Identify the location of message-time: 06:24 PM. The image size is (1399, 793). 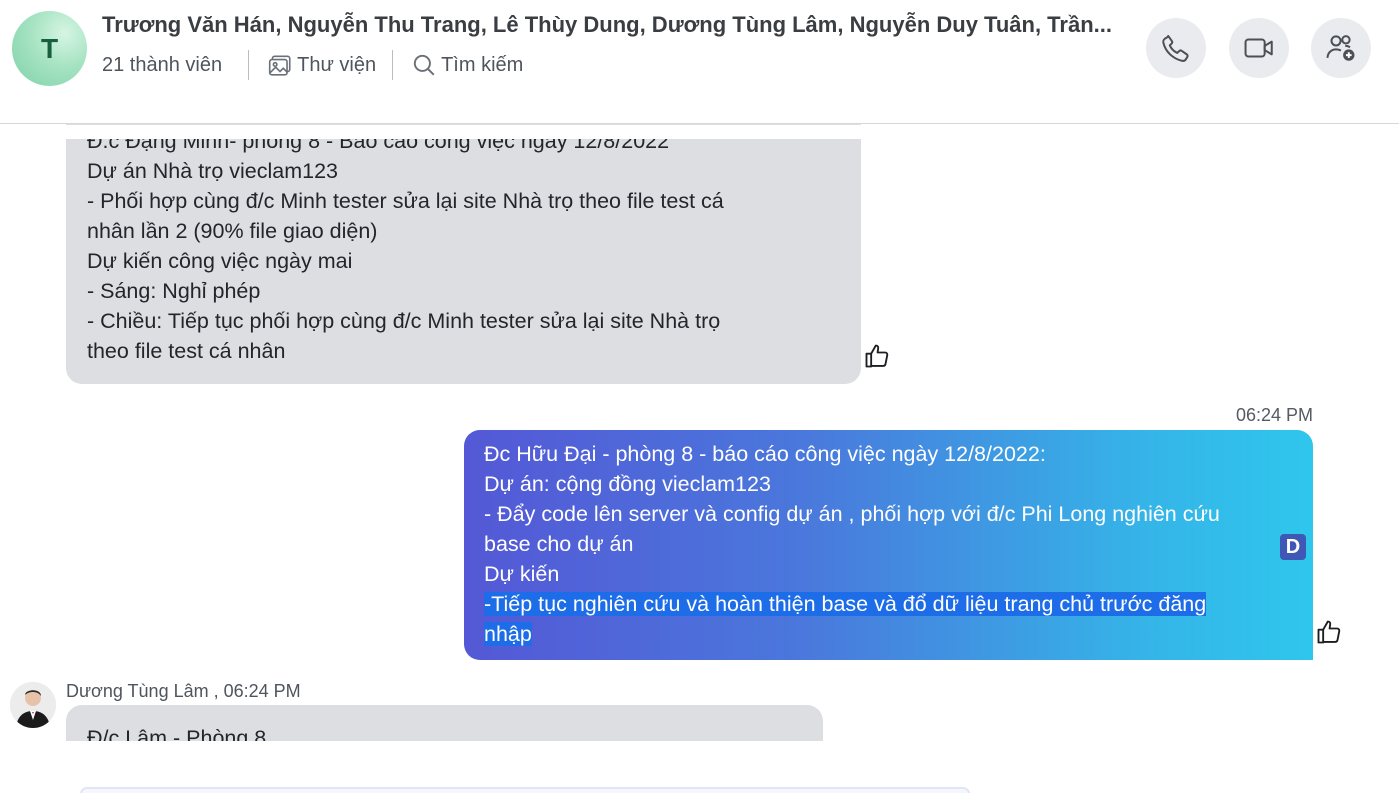
(1274, 415).